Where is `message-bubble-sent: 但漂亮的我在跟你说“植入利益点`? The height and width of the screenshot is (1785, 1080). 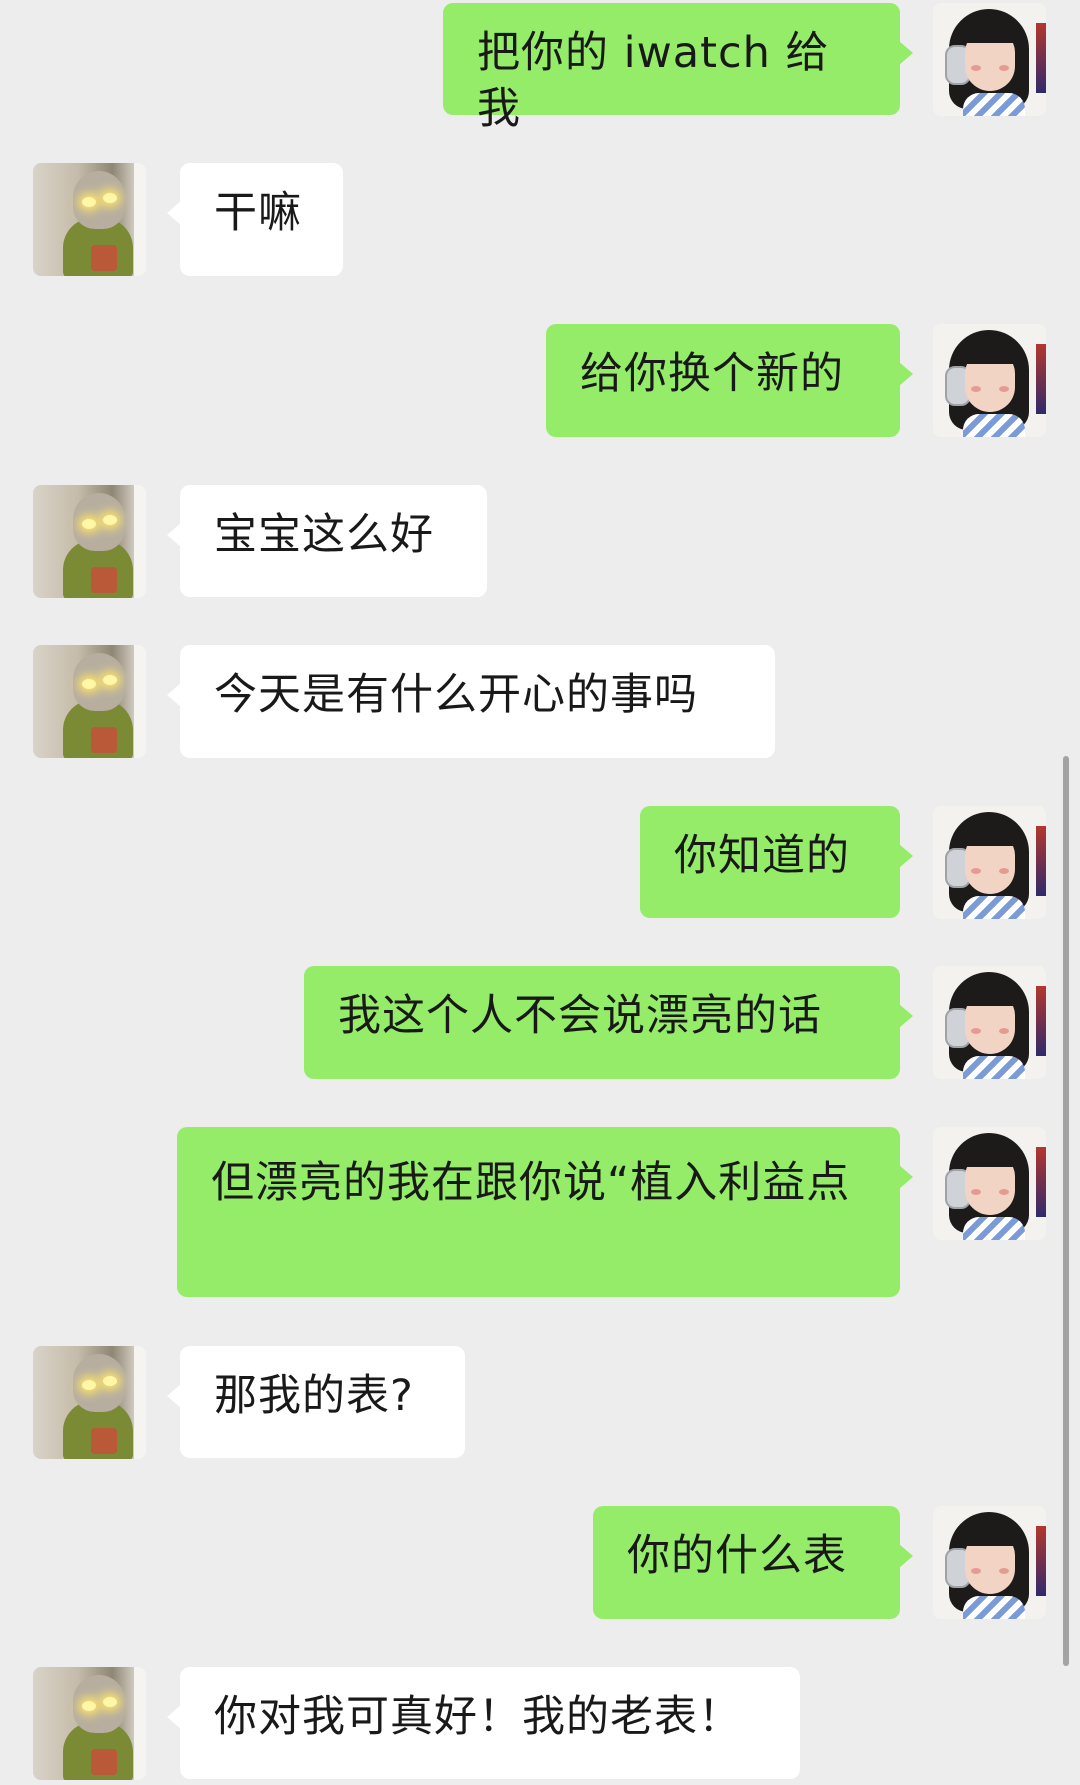 message-bubble-sent: 但漂亮的我在跟你说“植入利益点 is located at coordinates (545, 1212).